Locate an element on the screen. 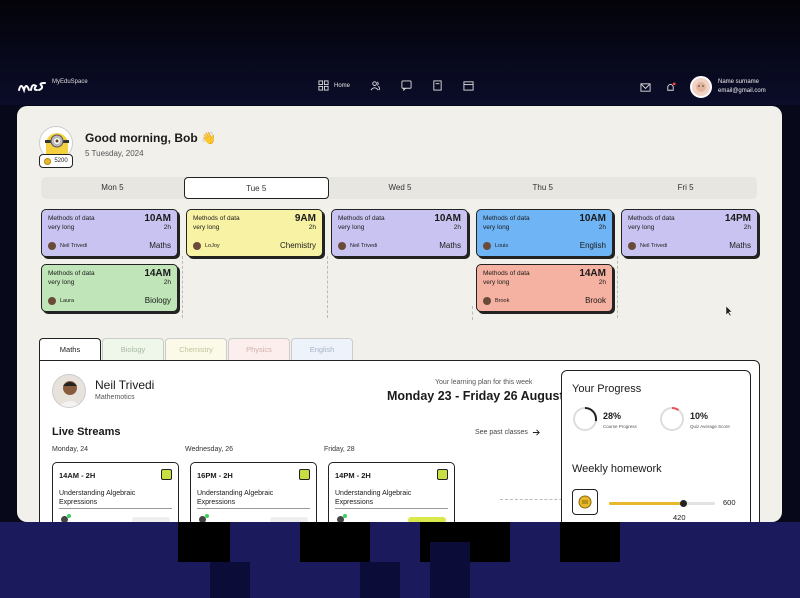  tab-chemistry: Chemistry is located at coordinates (196, 349).